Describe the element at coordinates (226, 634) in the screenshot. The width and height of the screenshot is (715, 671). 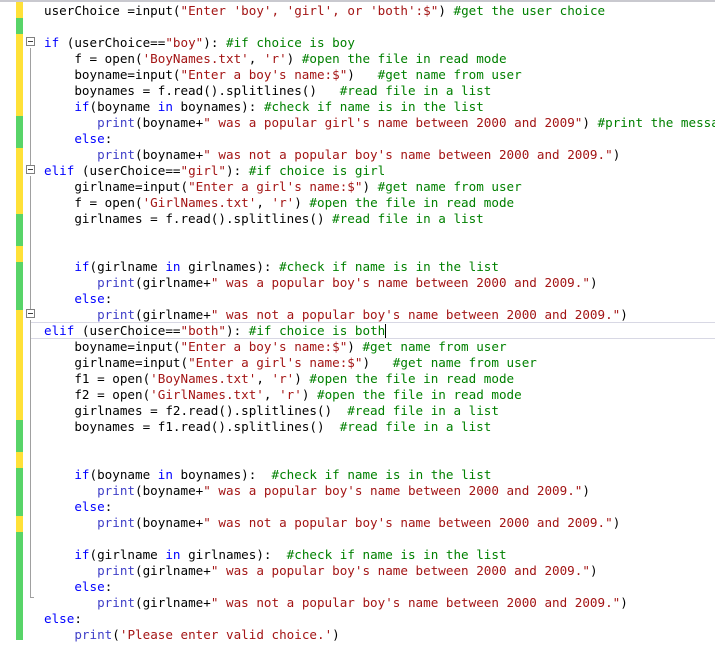
I see `token-str: 'Please enter valid choice.'` at that location.